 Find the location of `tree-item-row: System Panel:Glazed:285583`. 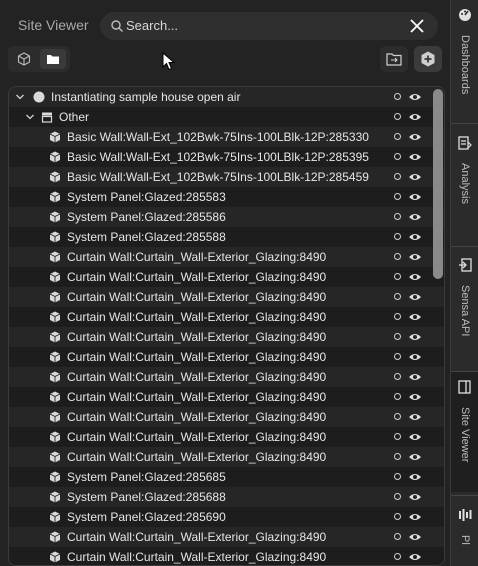

tree-item-row: System Panel:Glazed:285583 is located at coordinates (226, 197).